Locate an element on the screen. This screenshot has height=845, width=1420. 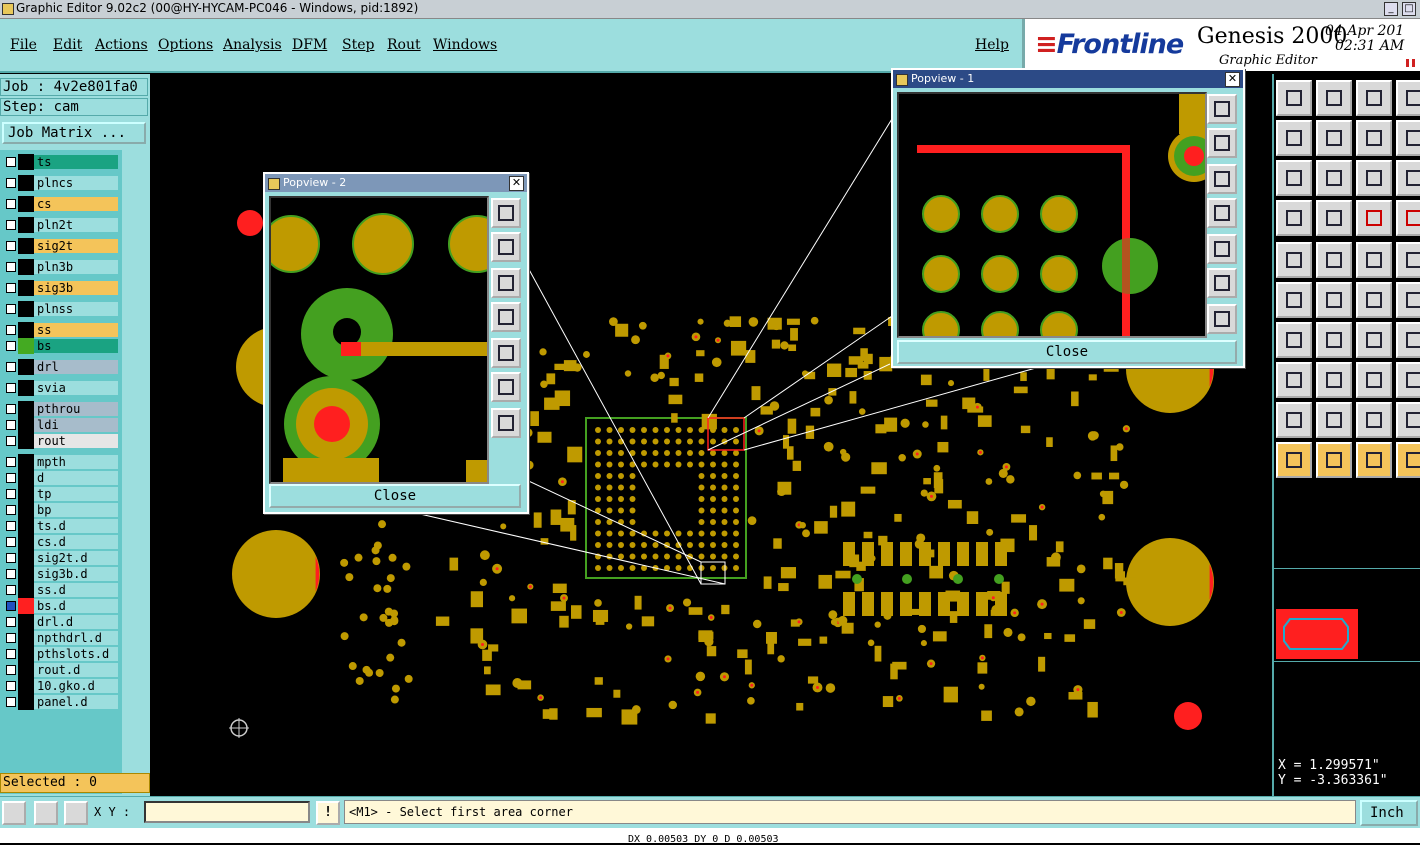
menu-help: Help is located at coordinates (992, 45).